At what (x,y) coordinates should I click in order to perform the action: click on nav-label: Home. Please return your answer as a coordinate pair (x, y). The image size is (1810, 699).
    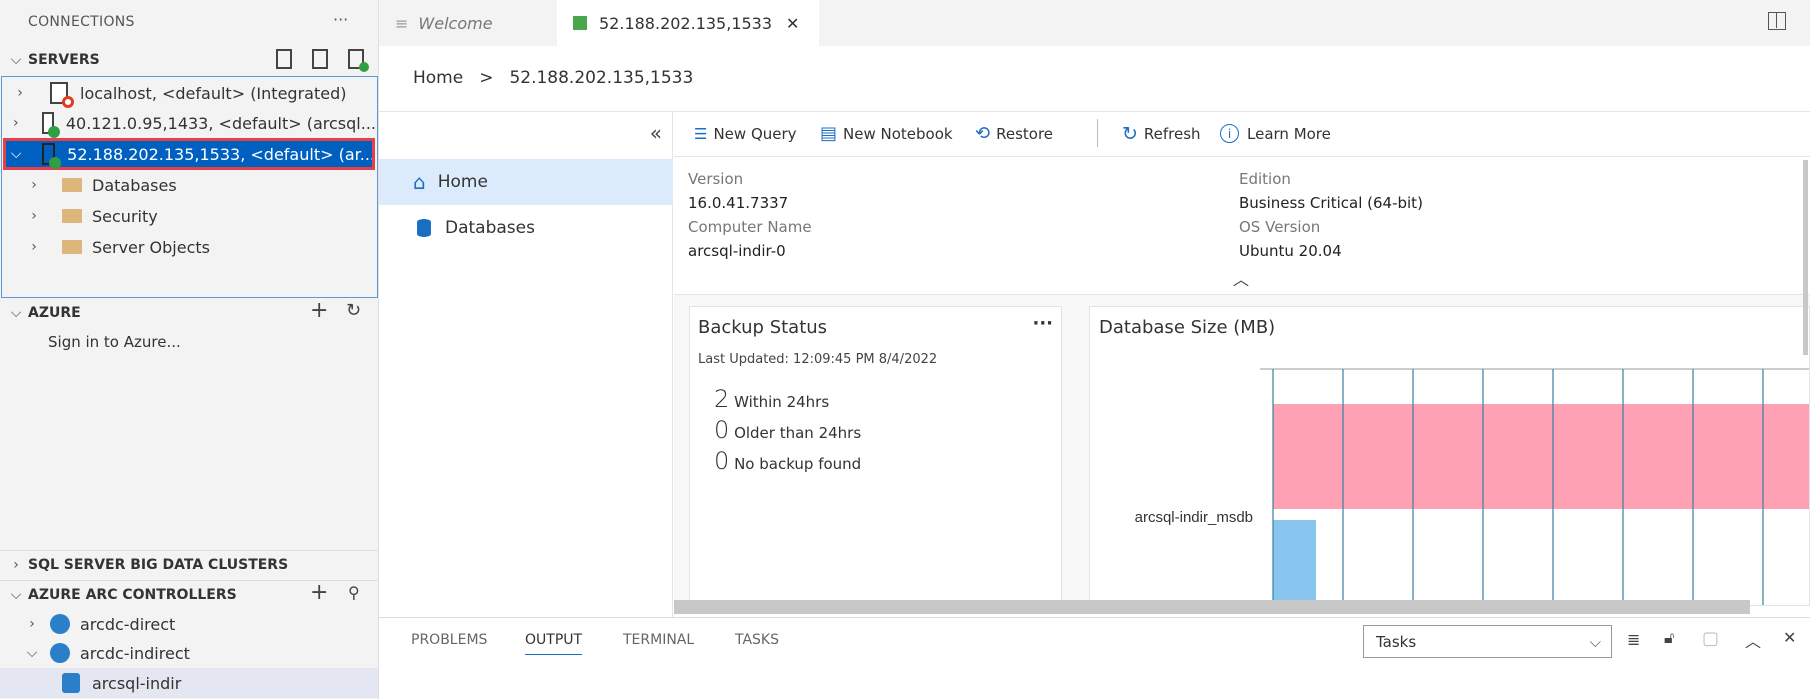
    Looking at the image, I should click on (462, 182).